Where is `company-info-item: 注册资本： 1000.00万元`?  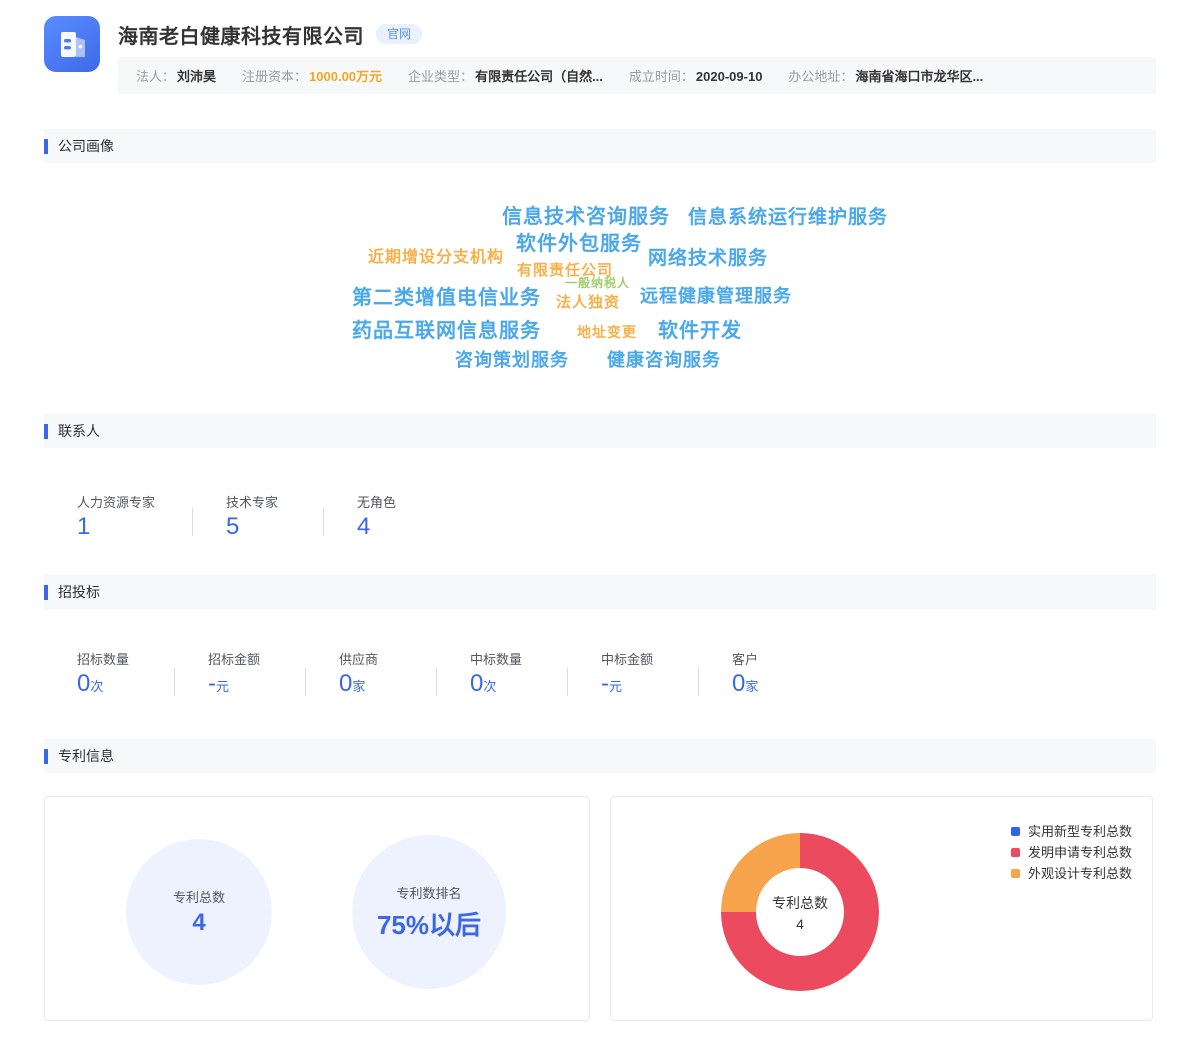
company-info-item: 注册资本： 1000.00万元 is located at coordinates (312, 75).